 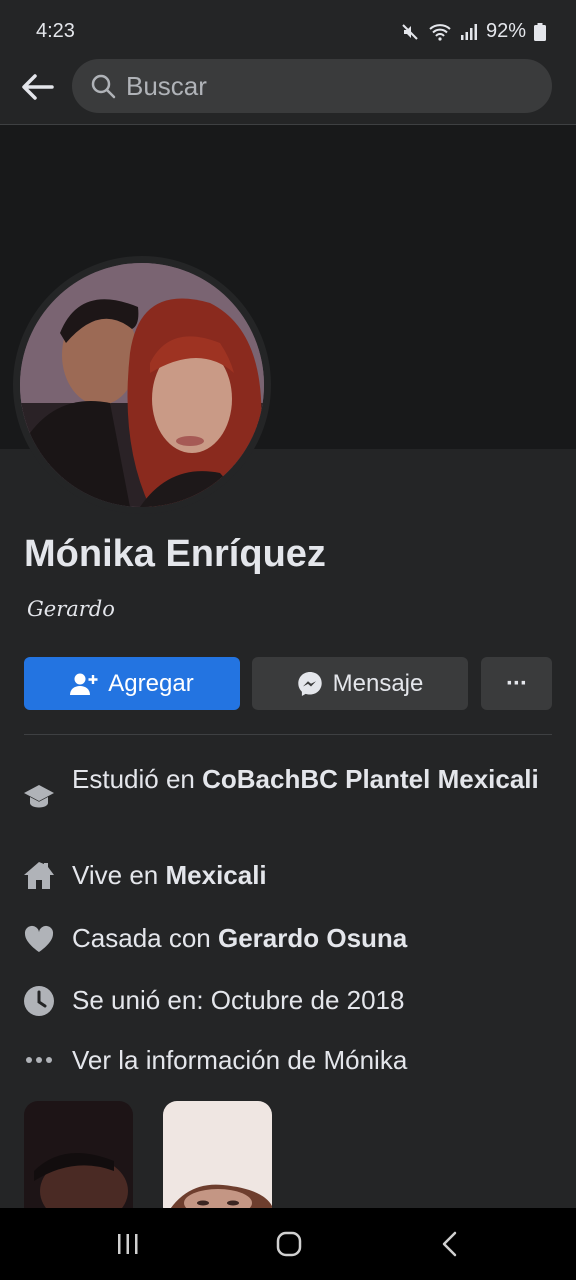 I want to click on info-education: Estudió en CoBachBC Plantel Mexicali, so click(x=305, y=779).